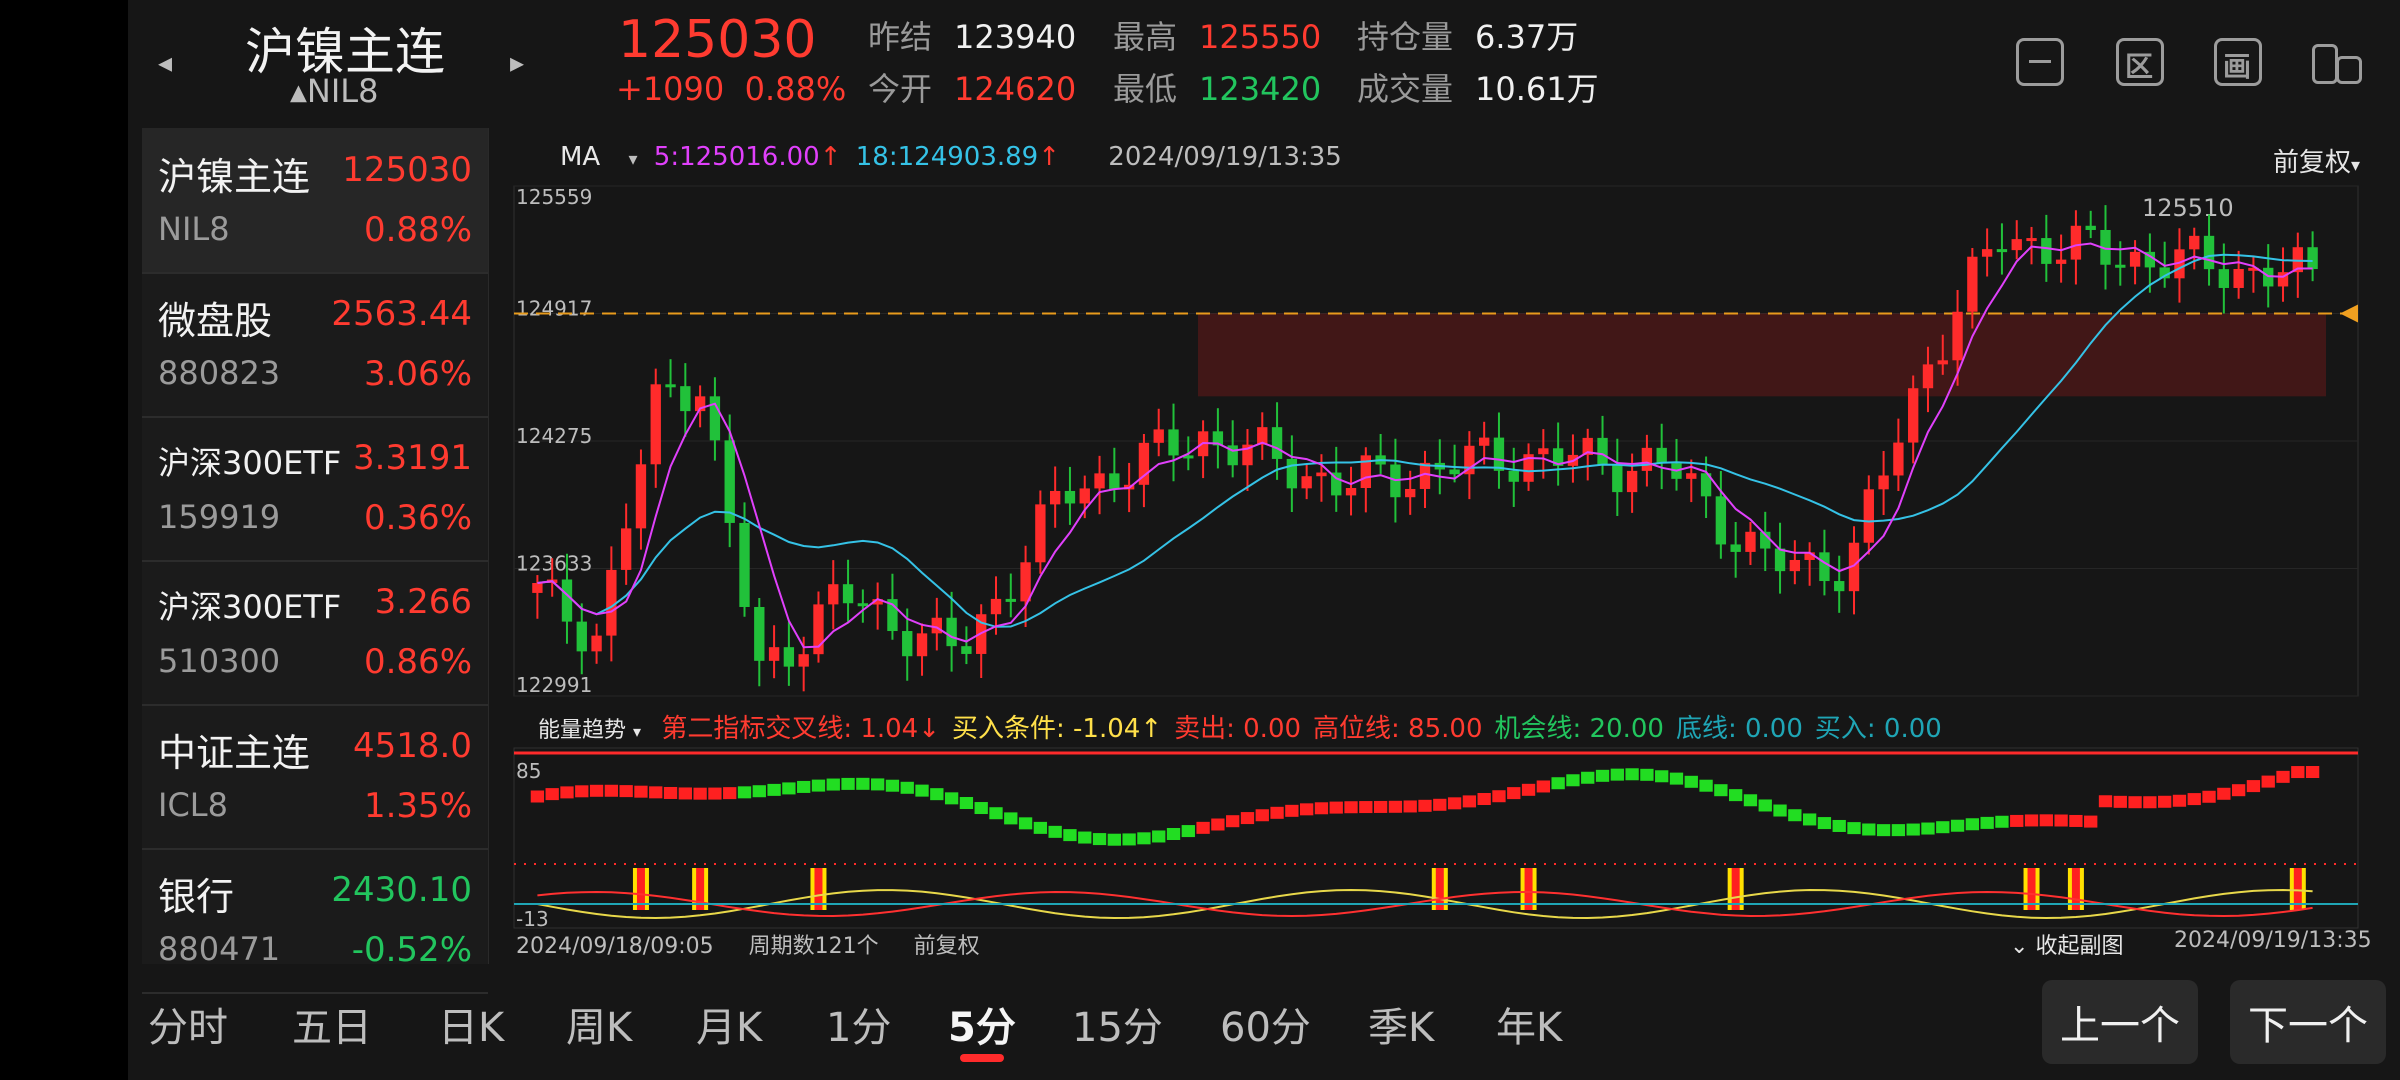 The width and height of the screenshot is (2400, 1080). What do you see at coordinates (2308, 1022) in the screenshot?
I see `next-button: 下一个` at bounding box center [2308, 1022].